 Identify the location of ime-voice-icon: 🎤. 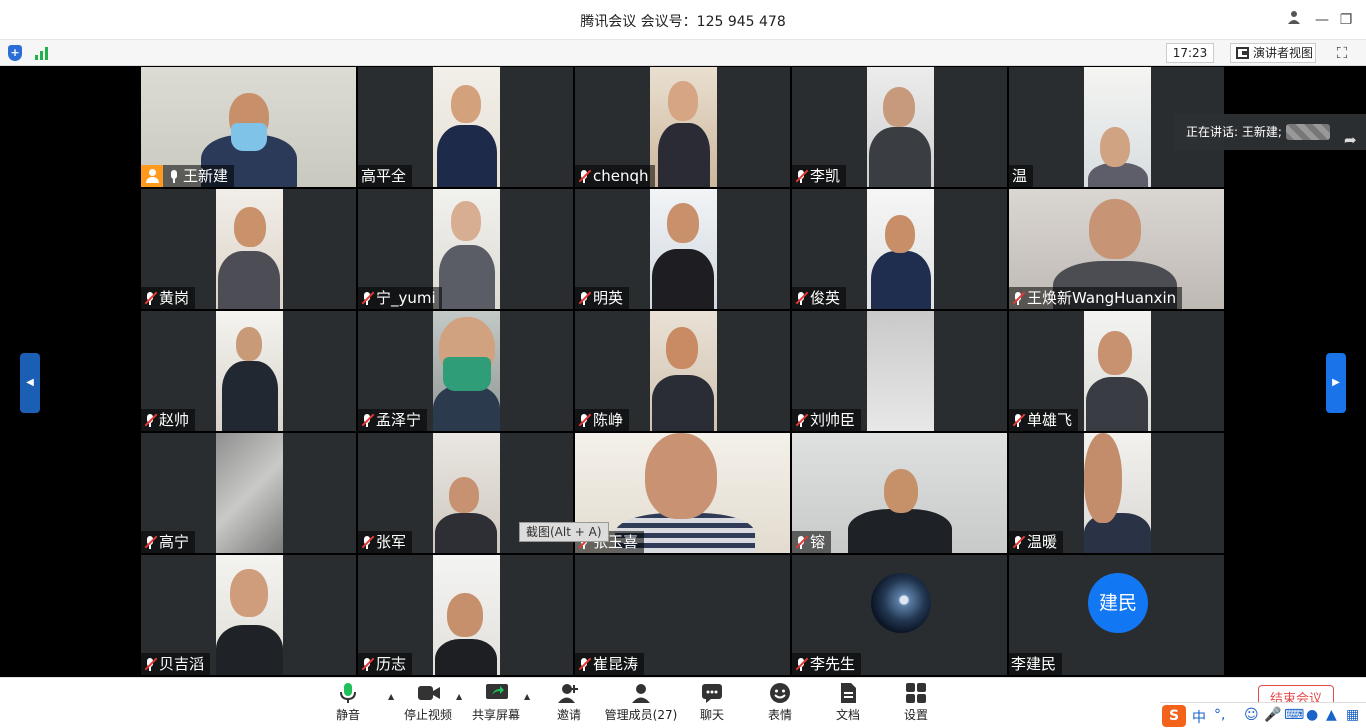
(1272, 715).